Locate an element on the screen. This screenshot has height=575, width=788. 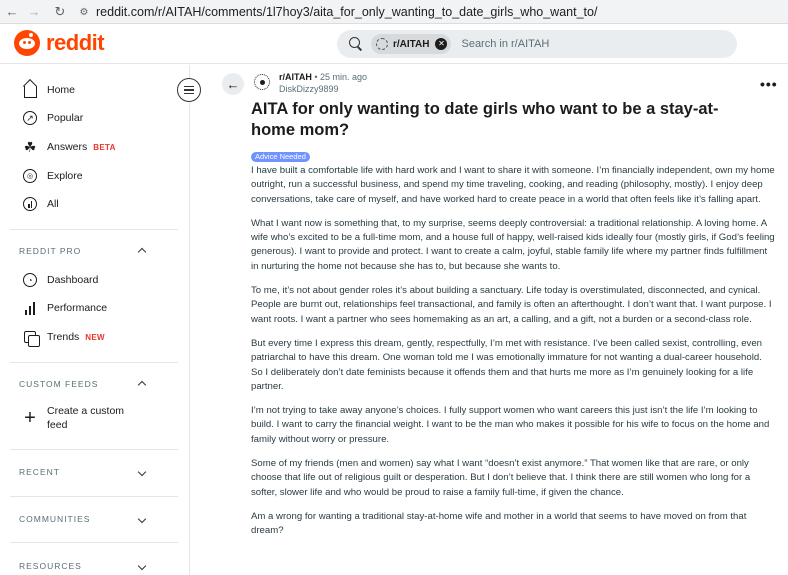
home-icon is located at coordinates (30, 90).